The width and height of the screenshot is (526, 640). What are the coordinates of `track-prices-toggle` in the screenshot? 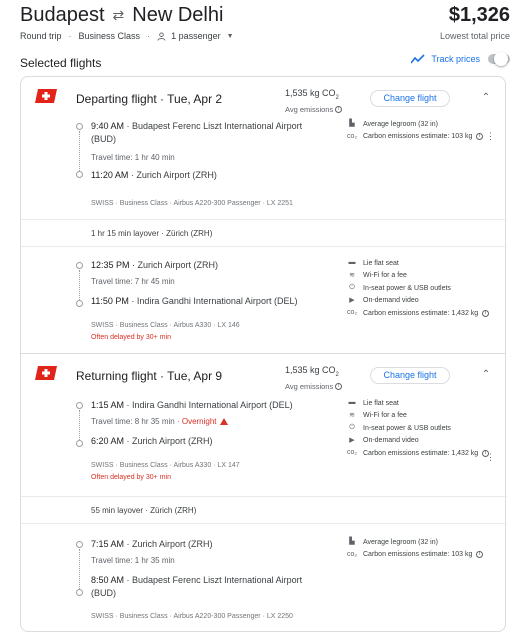 It's located at (499, 59).